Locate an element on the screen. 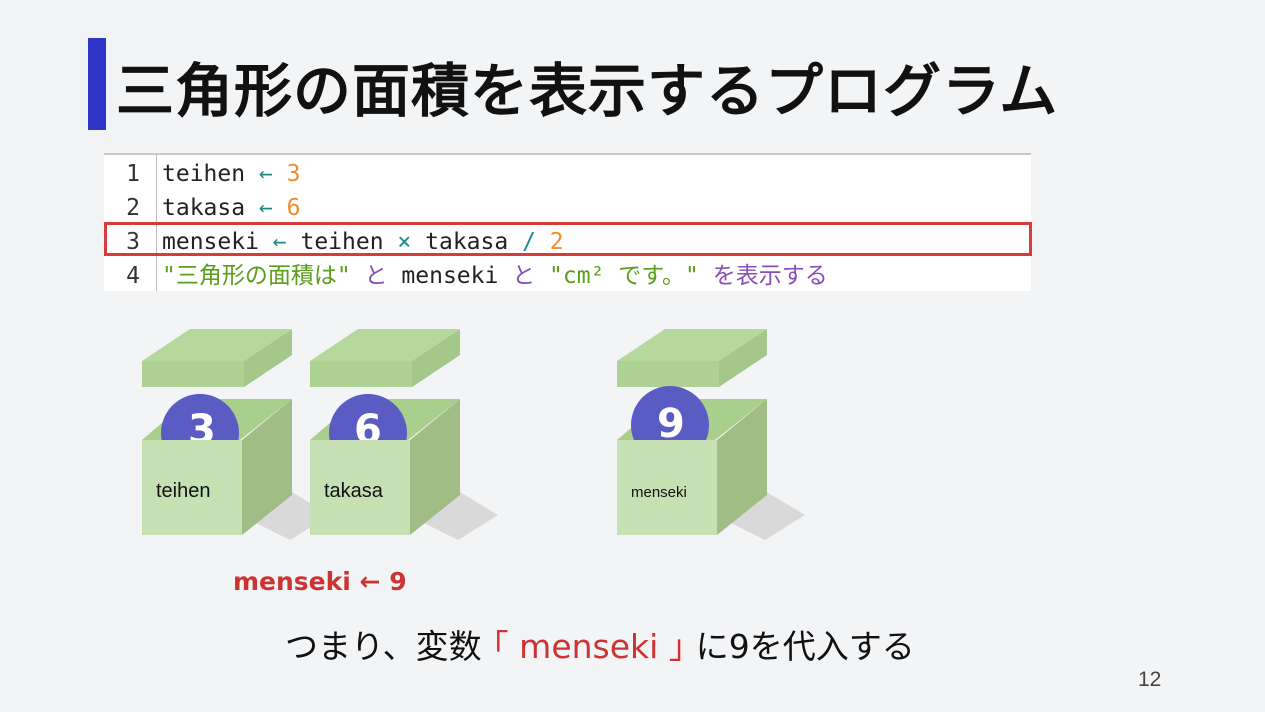  code-line-1: 1 teihen ← 3 is located at coordinates (202, 174).